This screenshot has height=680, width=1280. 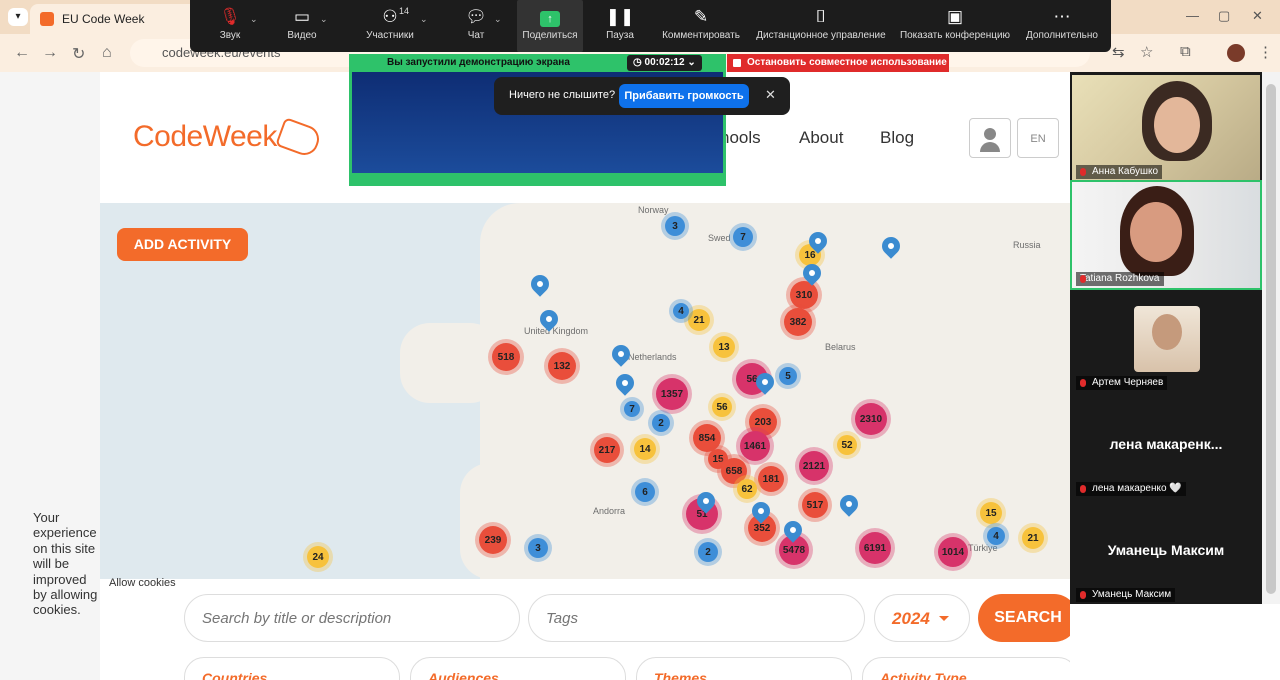 I want to click on participant-tile: Анна Кабушко, so click(x=1166, y=128).